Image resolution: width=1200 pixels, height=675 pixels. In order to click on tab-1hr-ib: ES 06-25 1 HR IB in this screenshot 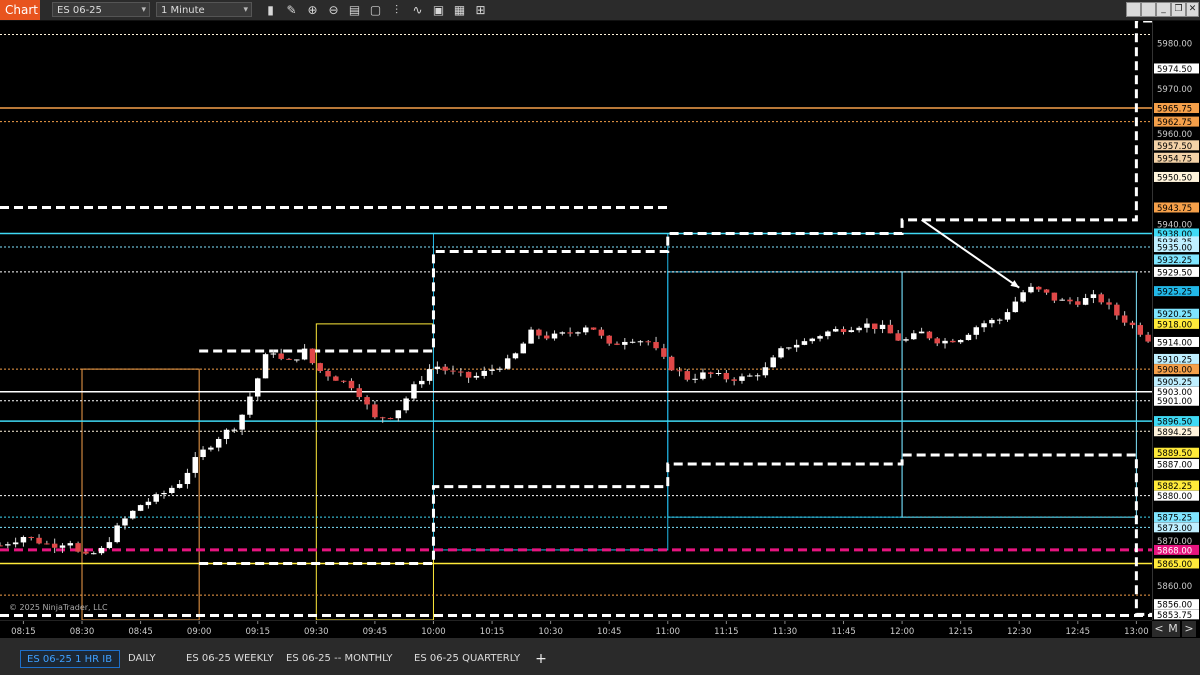, I will do `click(70, 659)`.